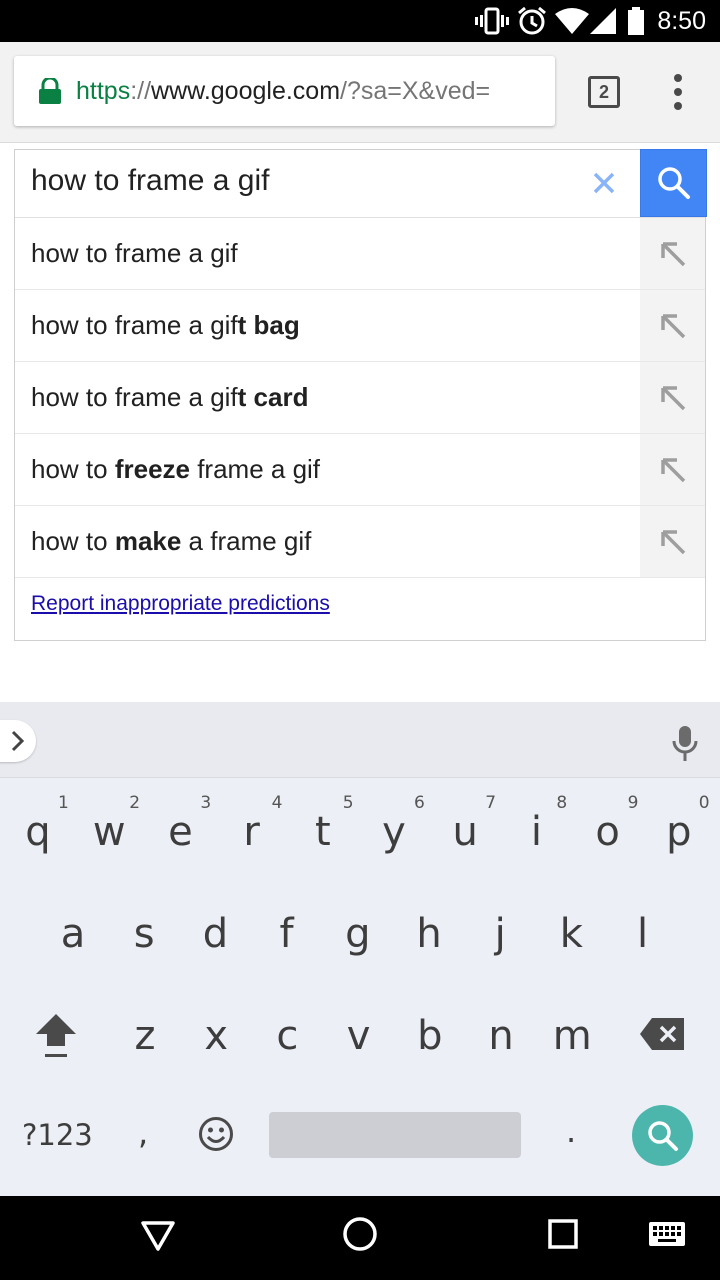  I want to click on key-h: h, so click(429, 934).